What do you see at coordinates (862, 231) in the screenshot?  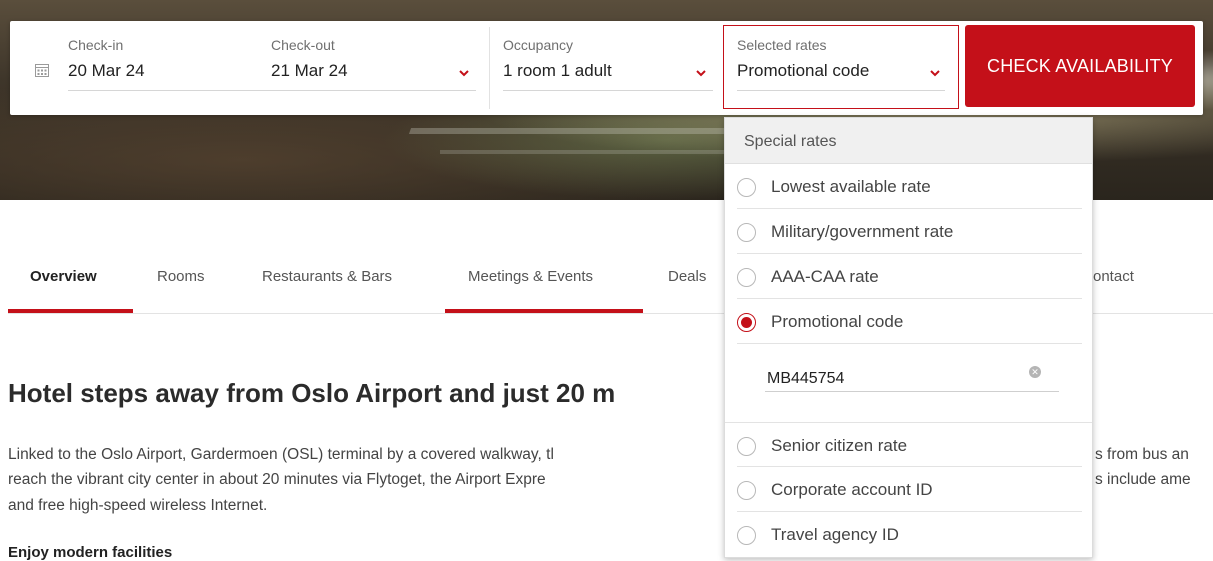 I see `rate-option-label: Military/government rate` at bounding box center [862, 231].